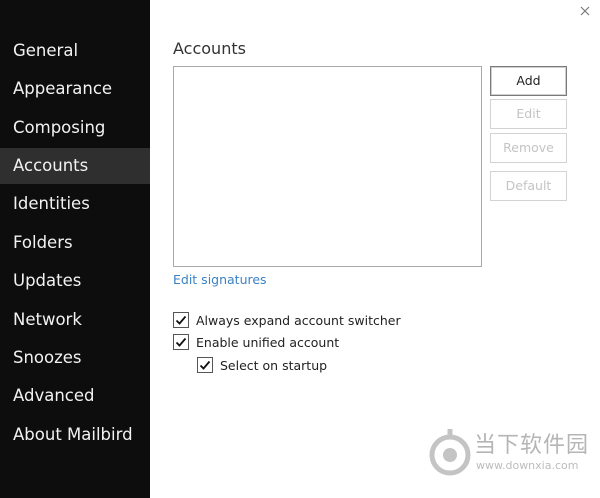  What do you see at coordinates (75, 320) in the screenshot?
I see `sidebar-item-network: Network` at bounding box center [75, 320].